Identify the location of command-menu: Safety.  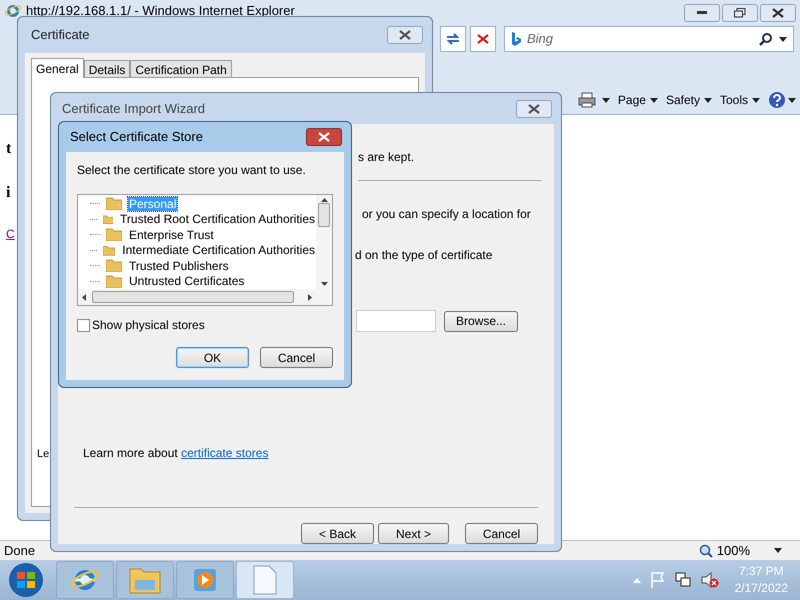
(689, 100).